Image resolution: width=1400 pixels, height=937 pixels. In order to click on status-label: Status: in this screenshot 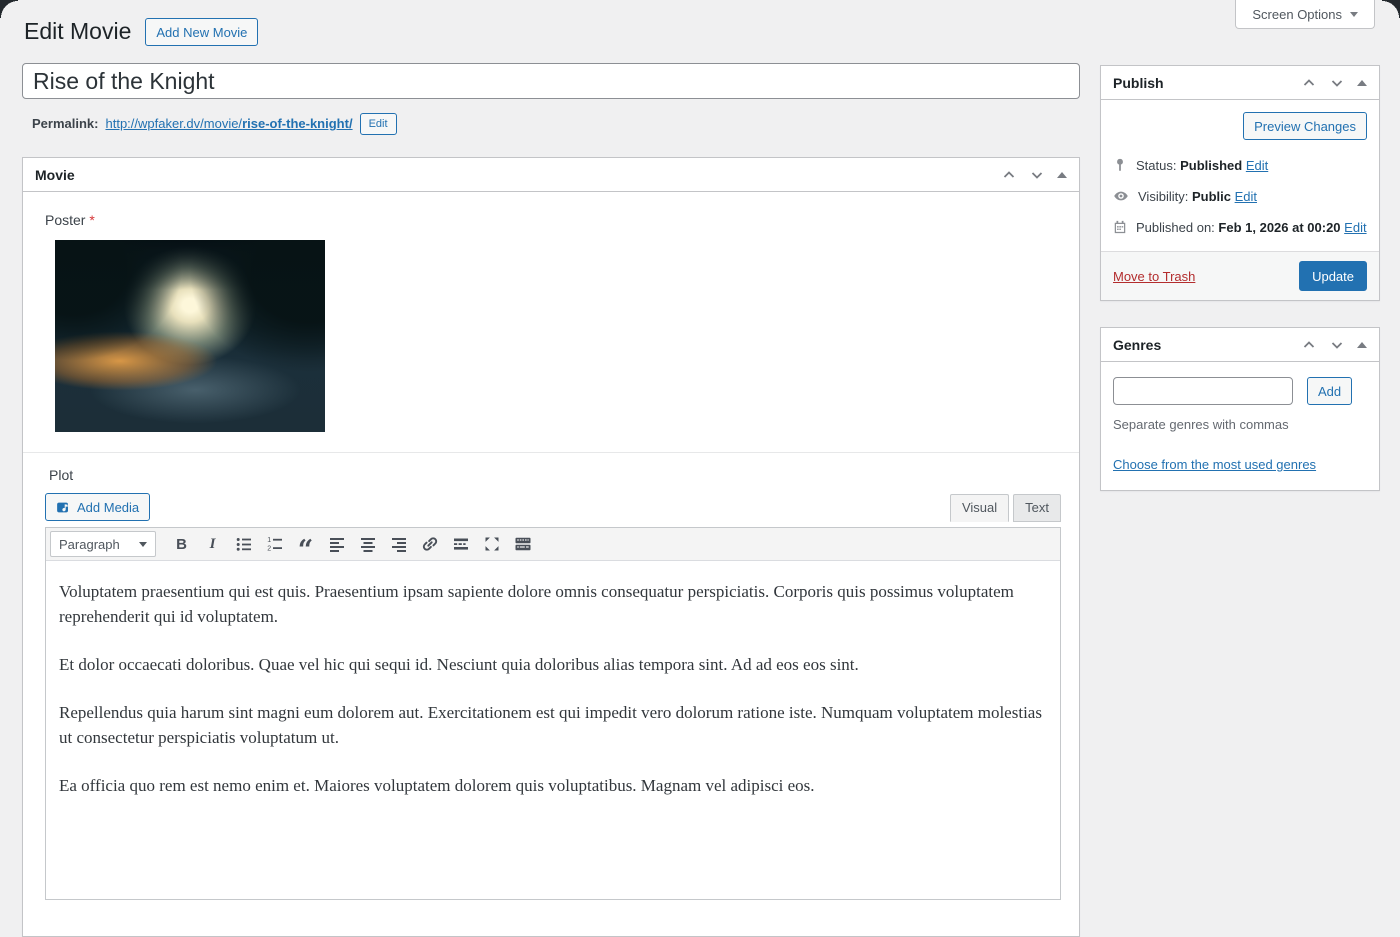, I will do `click(1156, 165)`.